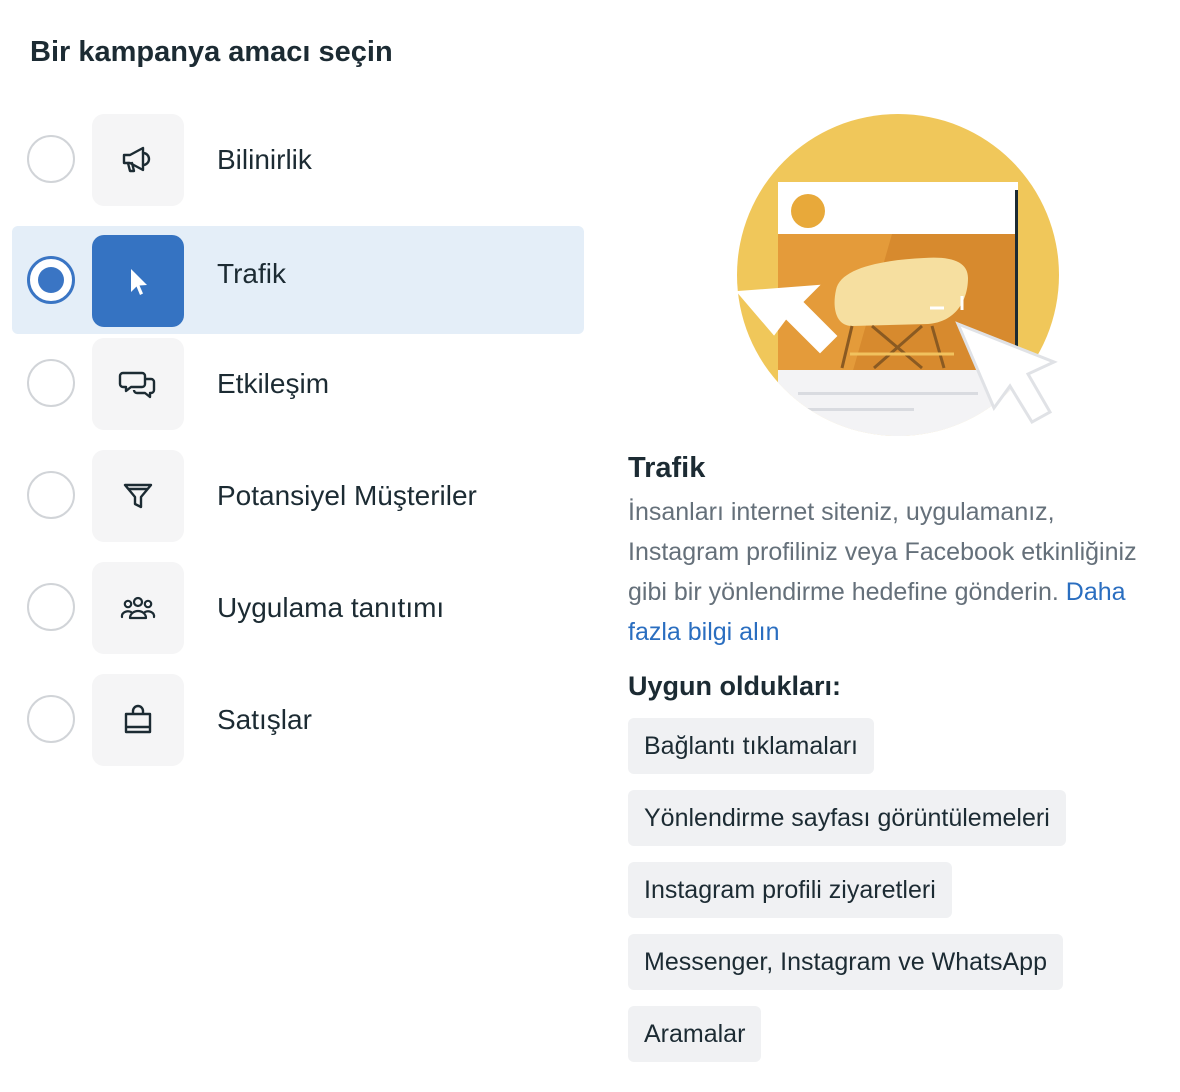 This screenshot has height=1092, width=1180. I want to click on objective-label: Satışlar, so click(264, 719).